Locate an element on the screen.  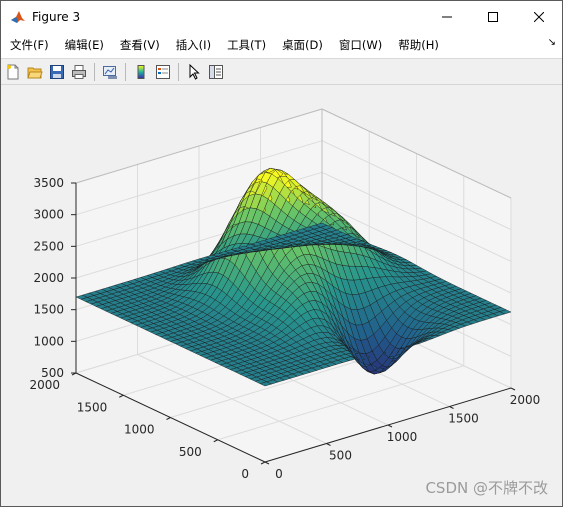
minimize-icon is located at coordinates (447, 16).